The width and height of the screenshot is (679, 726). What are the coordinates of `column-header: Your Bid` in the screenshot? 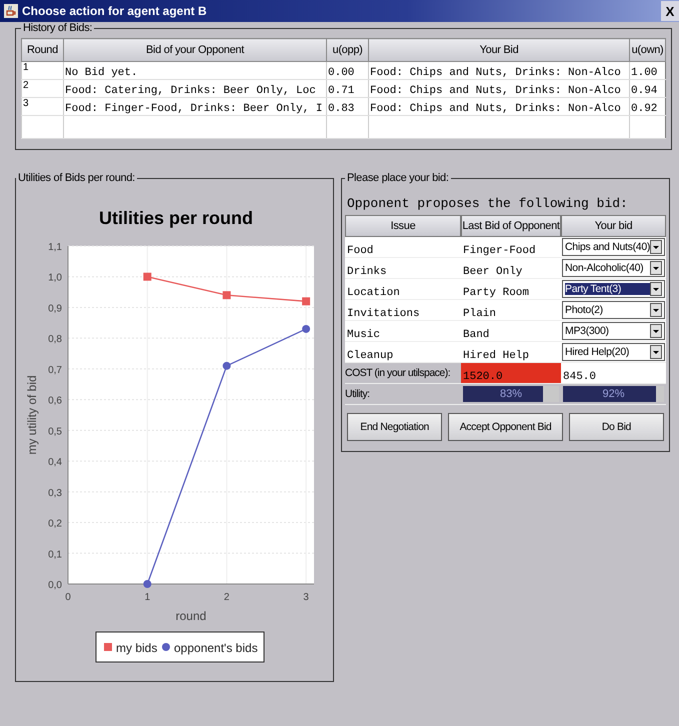 It's located at (499, 50).